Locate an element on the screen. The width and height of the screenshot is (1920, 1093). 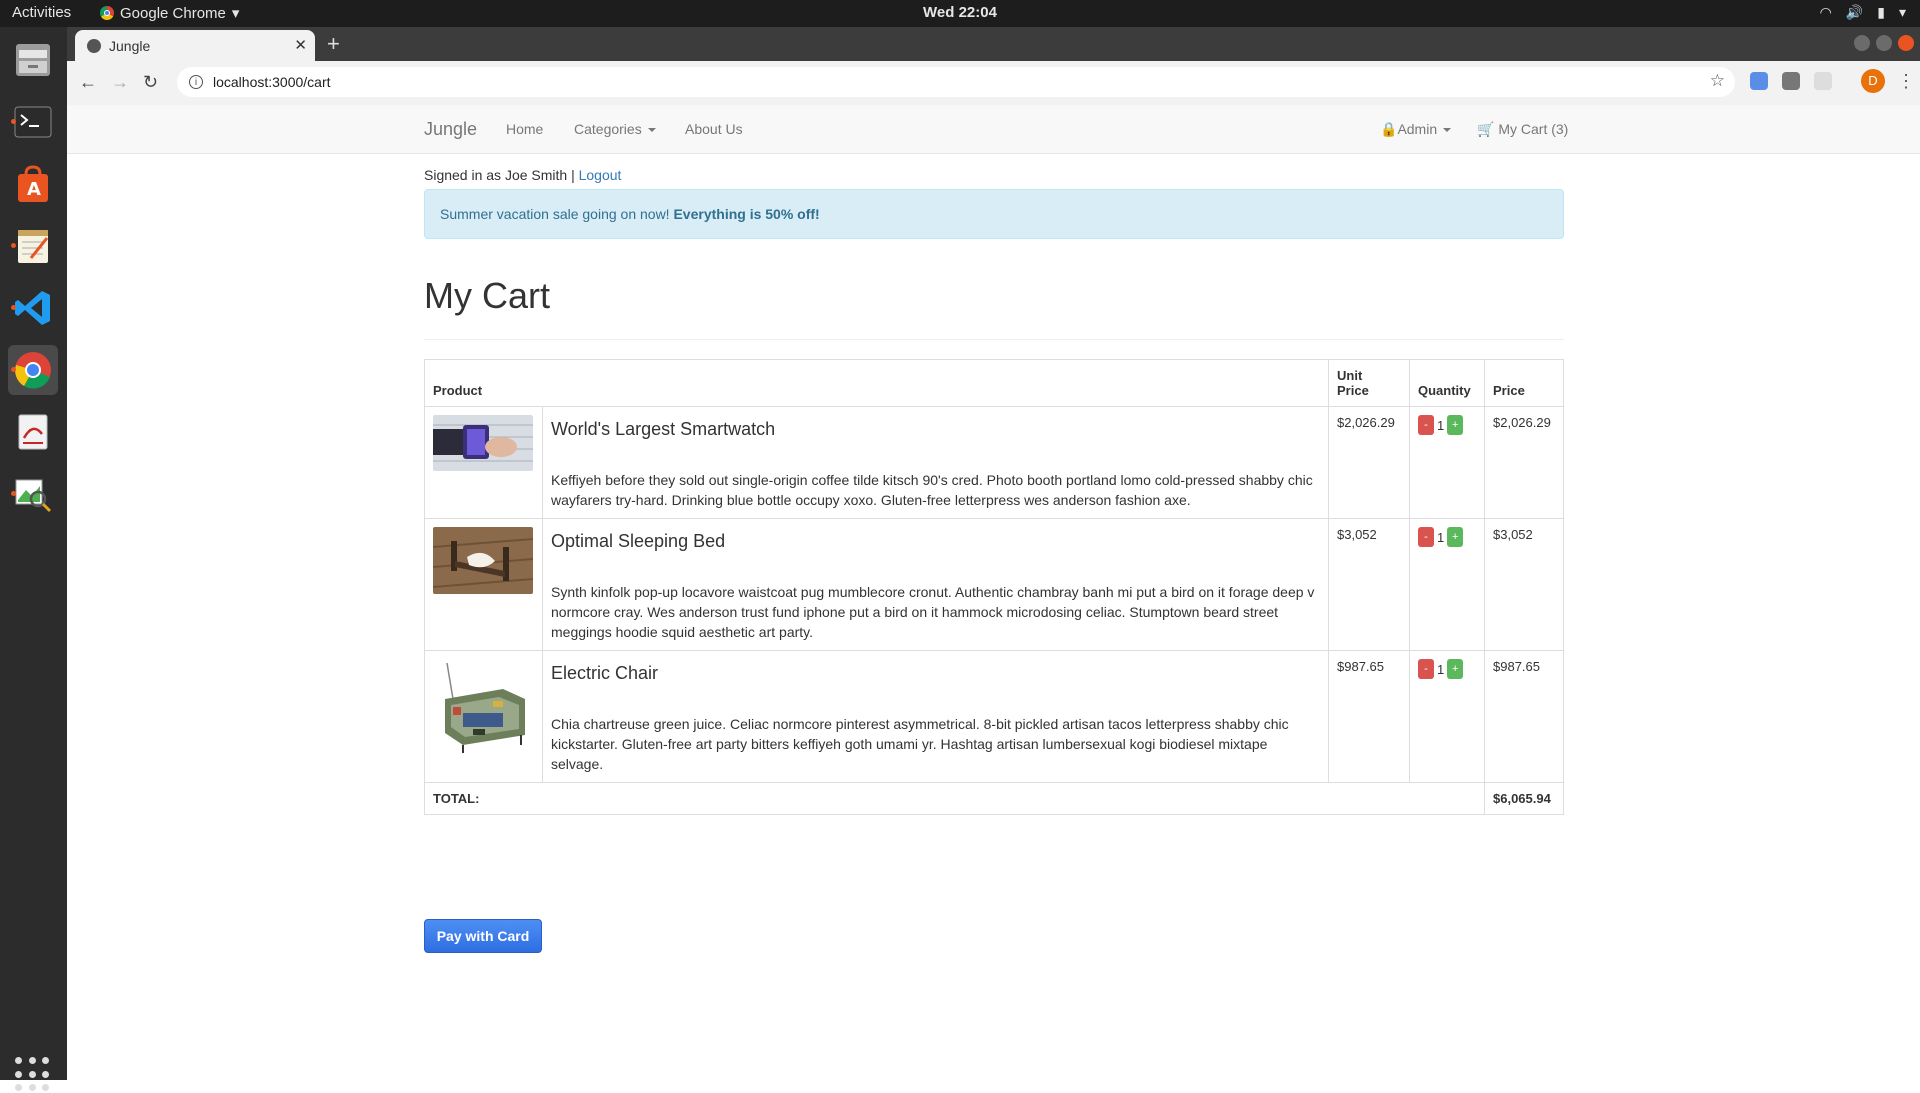
header-quantity: Quantity is located at coordinates (1447, 383).